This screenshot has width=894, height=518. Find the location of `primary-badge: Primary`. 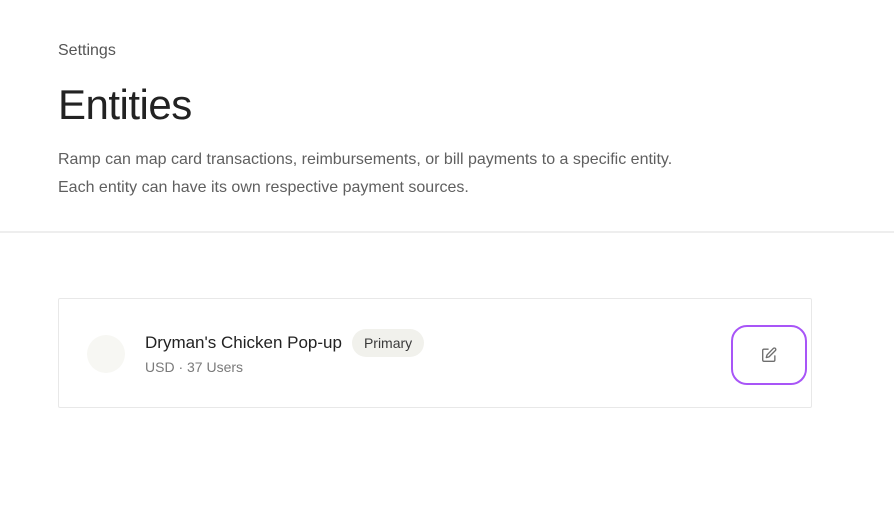

primary-badge: Primary is located at coordinates (388, 343).